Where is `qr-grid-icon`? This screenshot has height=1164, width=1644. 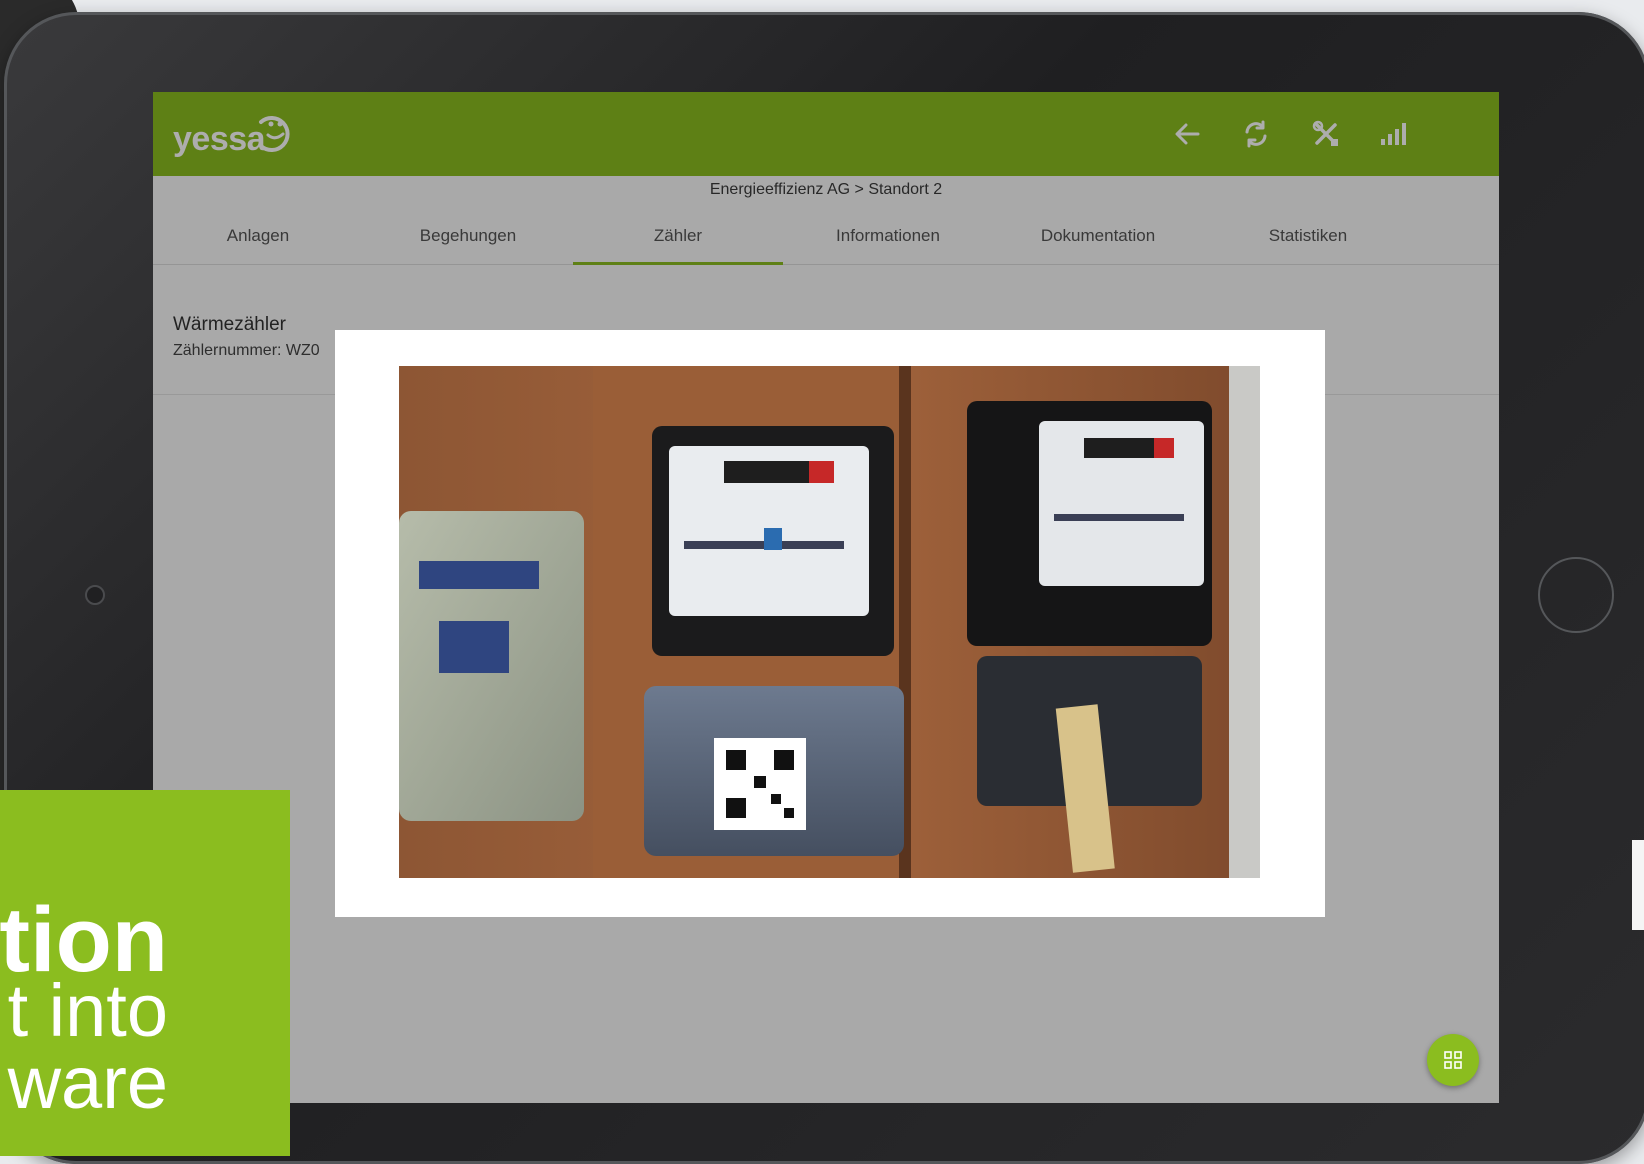
qr-grid-icon is located at coordinates (1453, 1060).